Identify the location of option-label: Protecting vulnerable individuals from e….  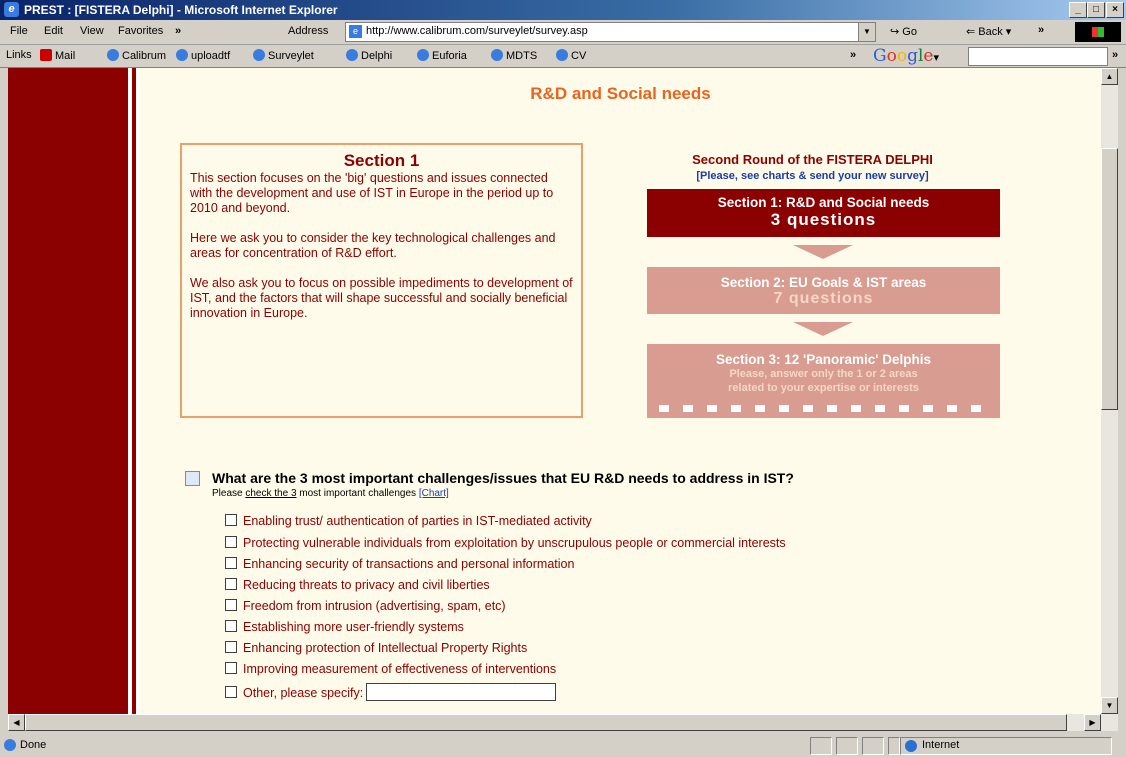
(514, 543).